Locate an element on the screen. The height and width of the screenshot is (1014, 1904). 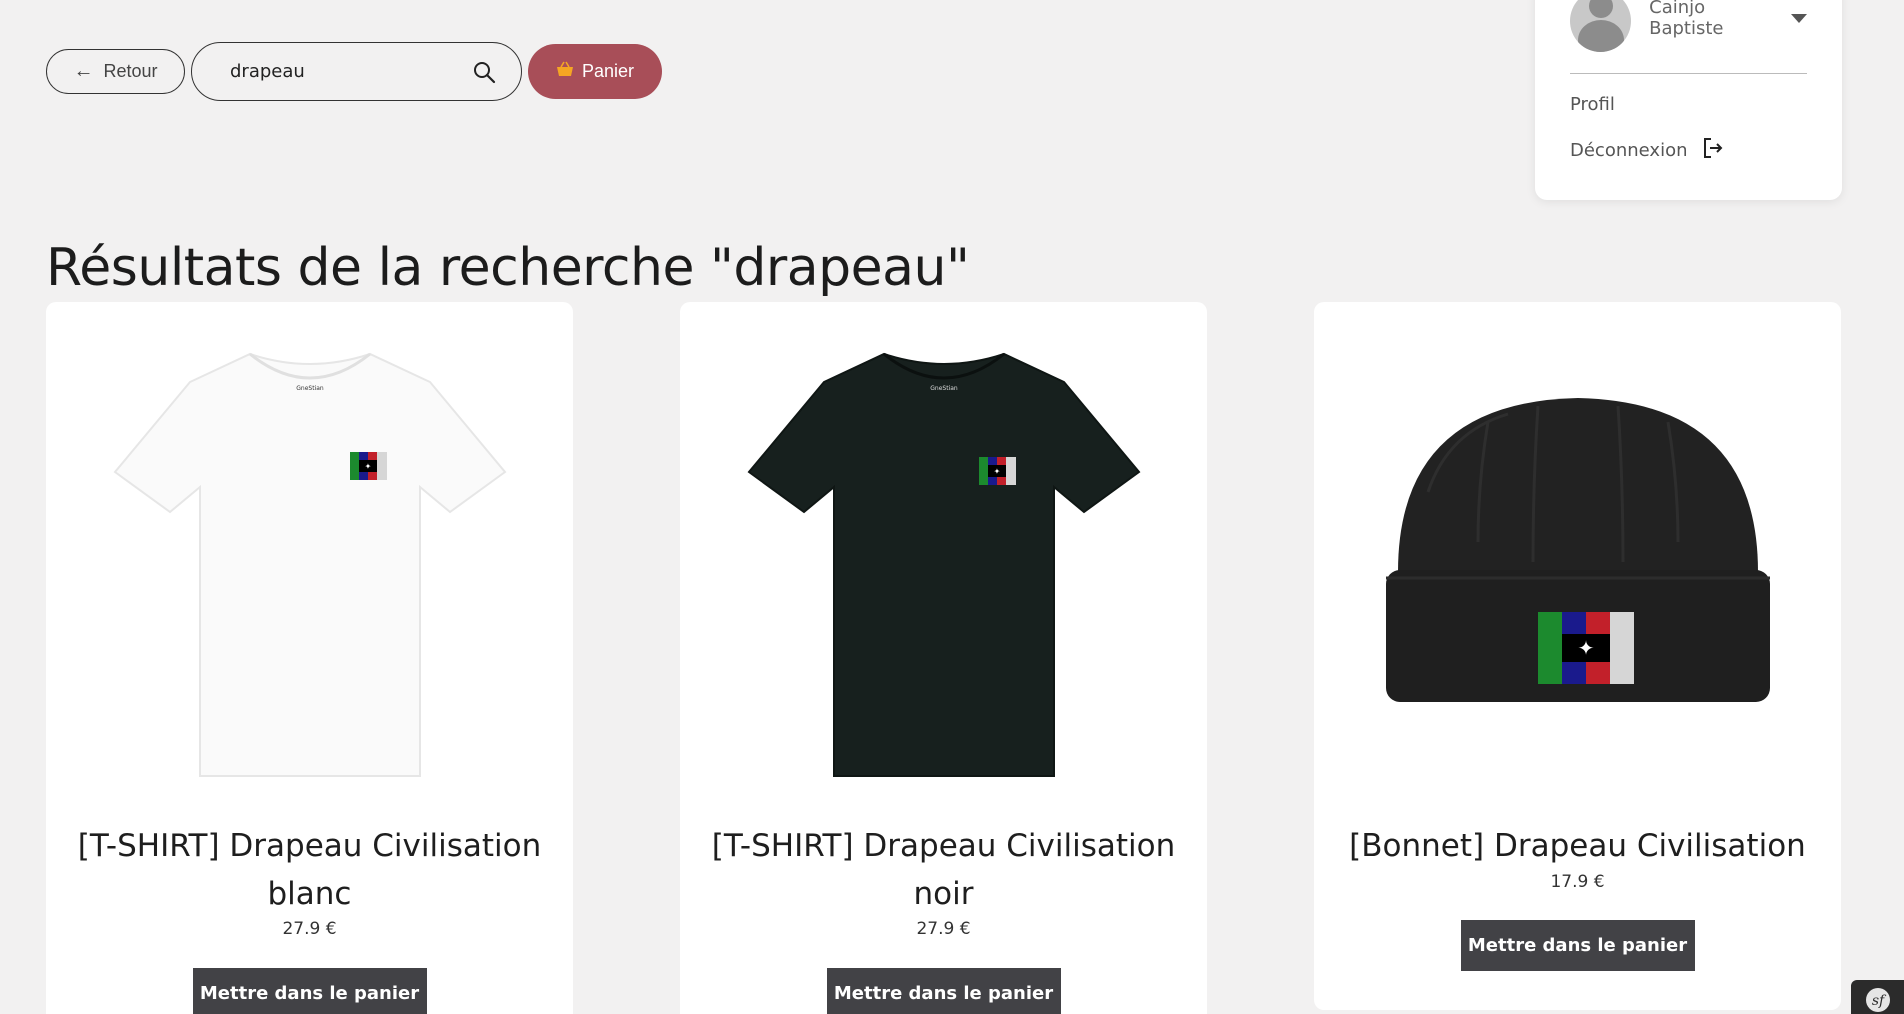
user-name: Cainjo Baptiste is located at coordinates (1728, 19).